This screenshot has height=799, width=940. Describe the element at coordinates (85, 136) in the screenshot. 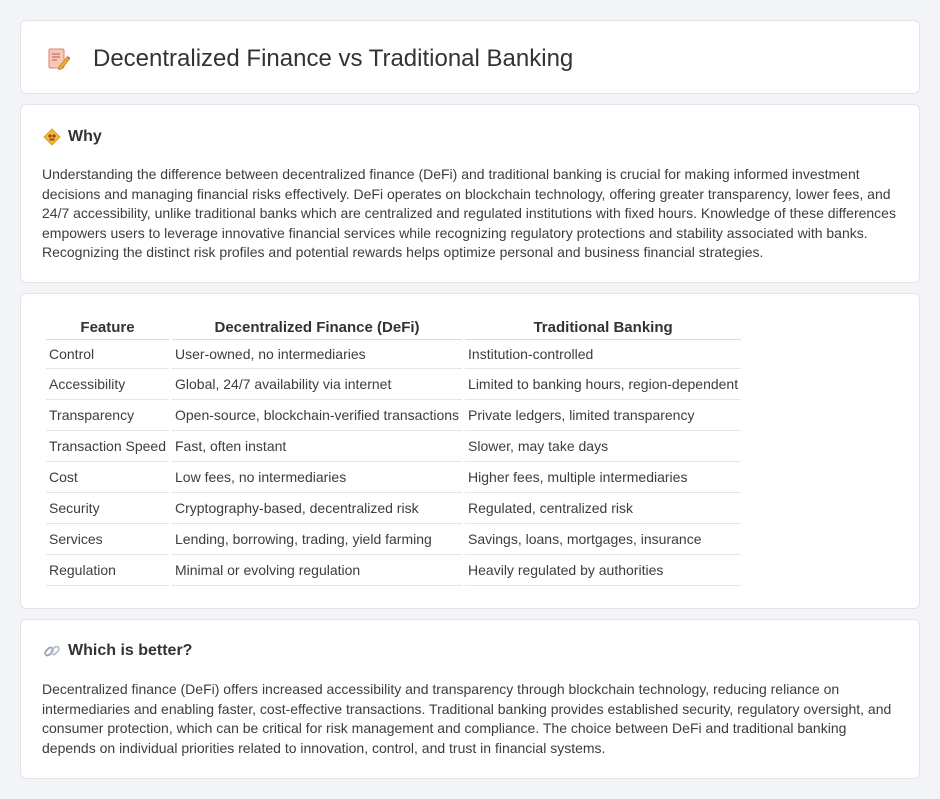

I see `why-title: Why` at that location.